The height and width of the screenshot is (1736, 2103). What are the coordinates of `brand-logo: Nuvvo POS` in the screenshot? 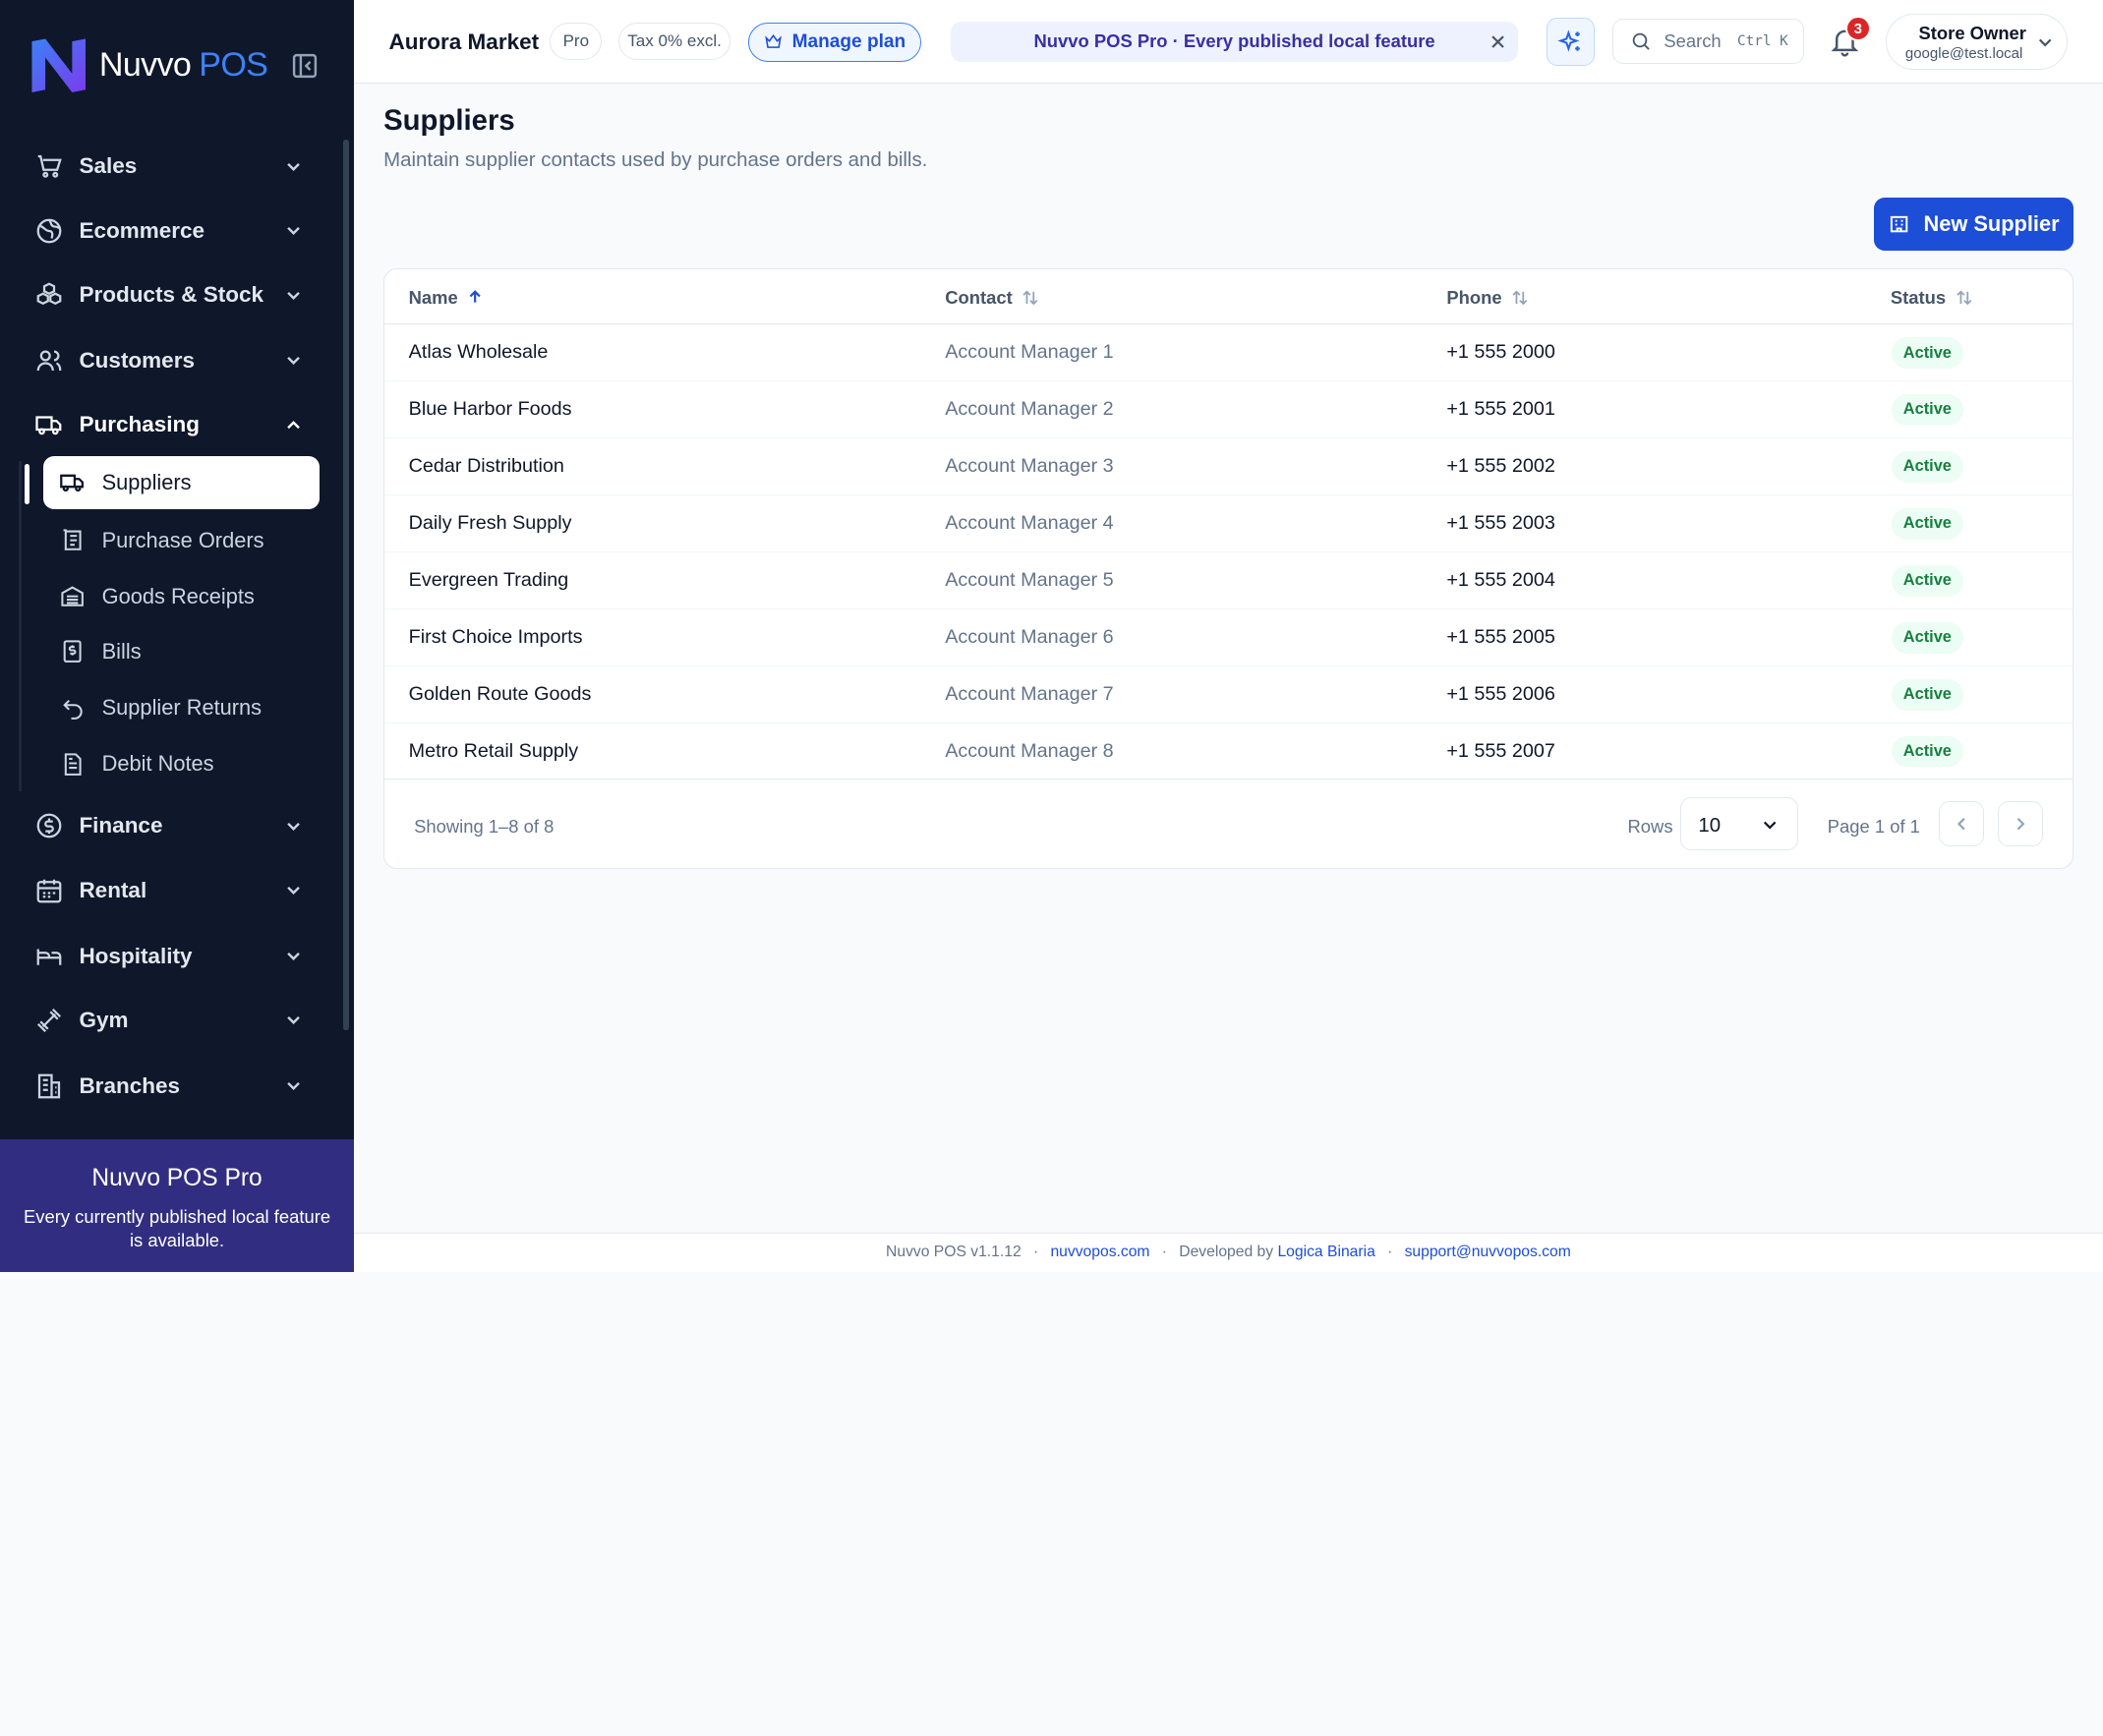 It's located at (177, 65).